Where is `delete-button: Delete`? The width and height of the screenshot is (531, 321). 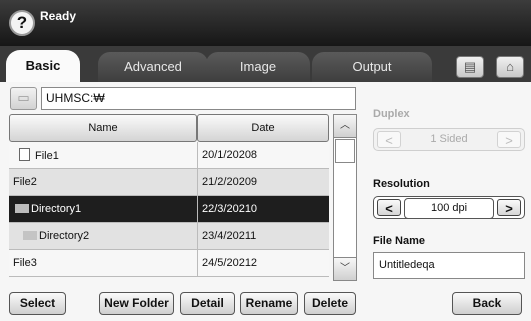 delete-button: Delete is located at coordinates (330, 303).